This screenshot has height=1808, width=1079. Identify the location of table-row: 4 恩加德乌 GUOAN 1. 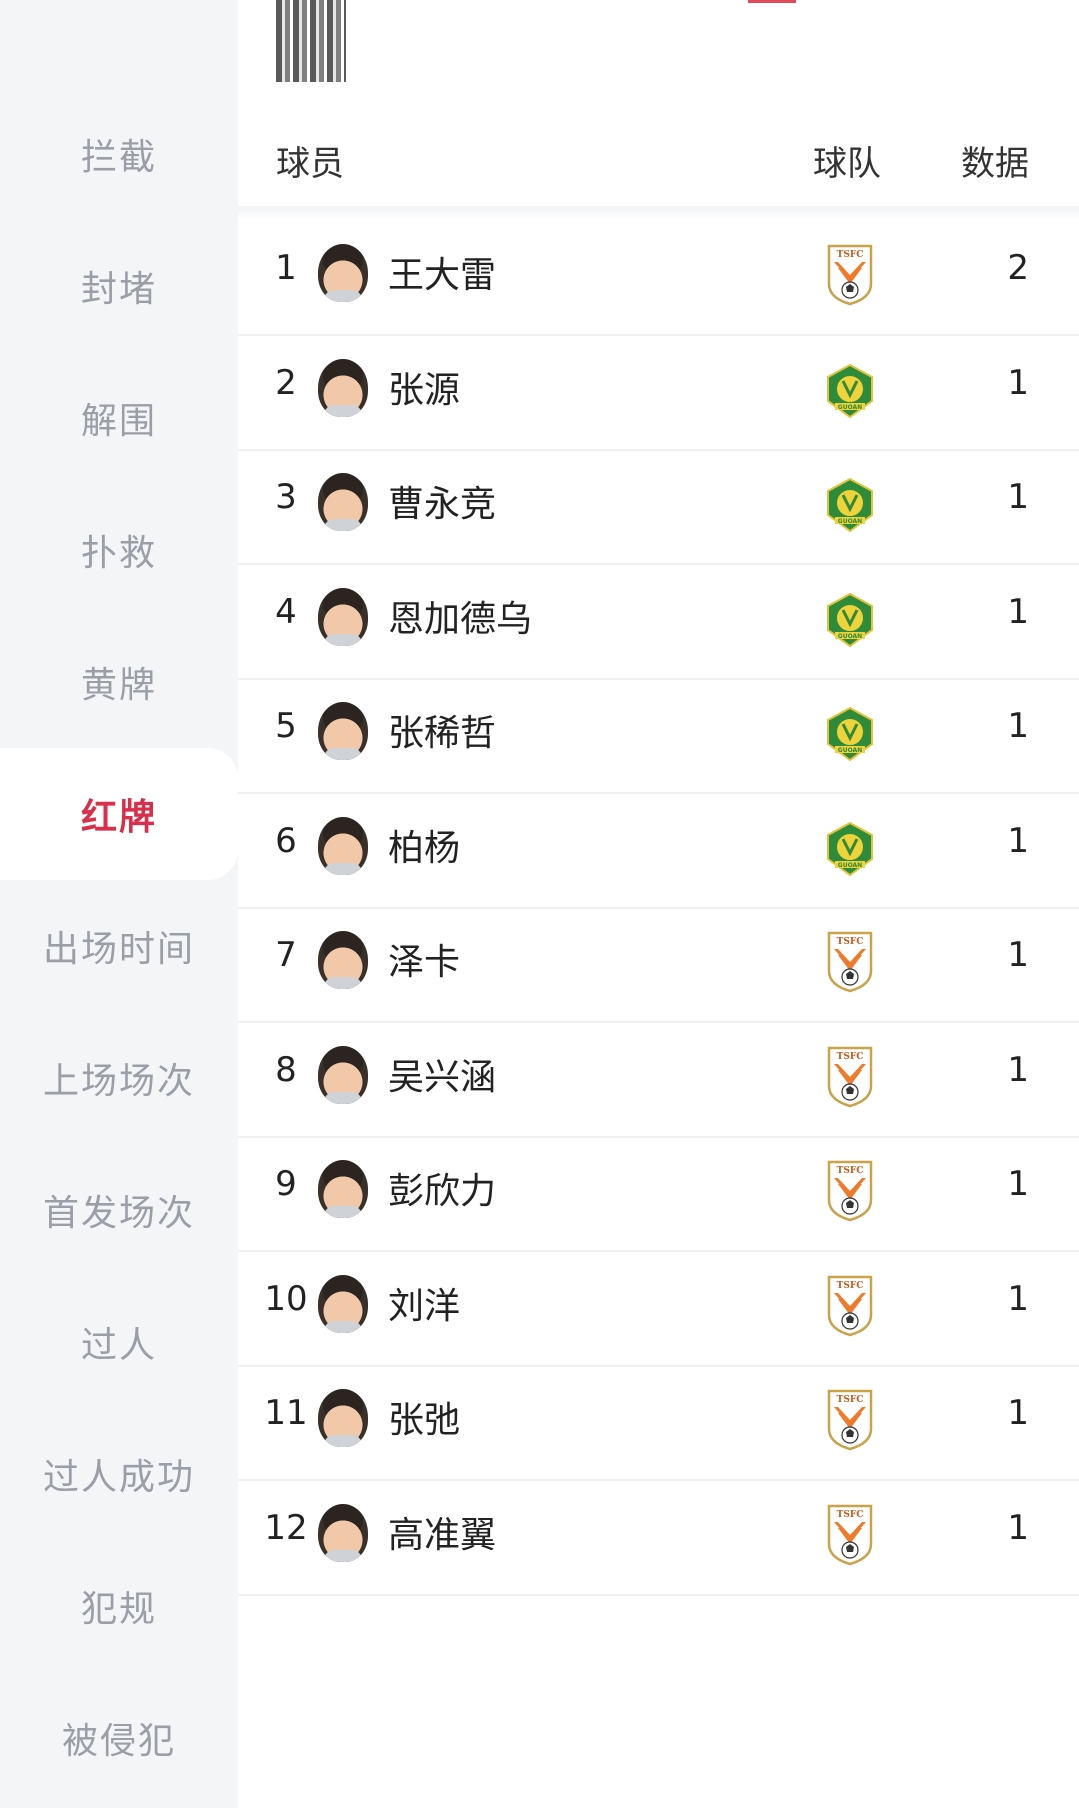
(658, 622).